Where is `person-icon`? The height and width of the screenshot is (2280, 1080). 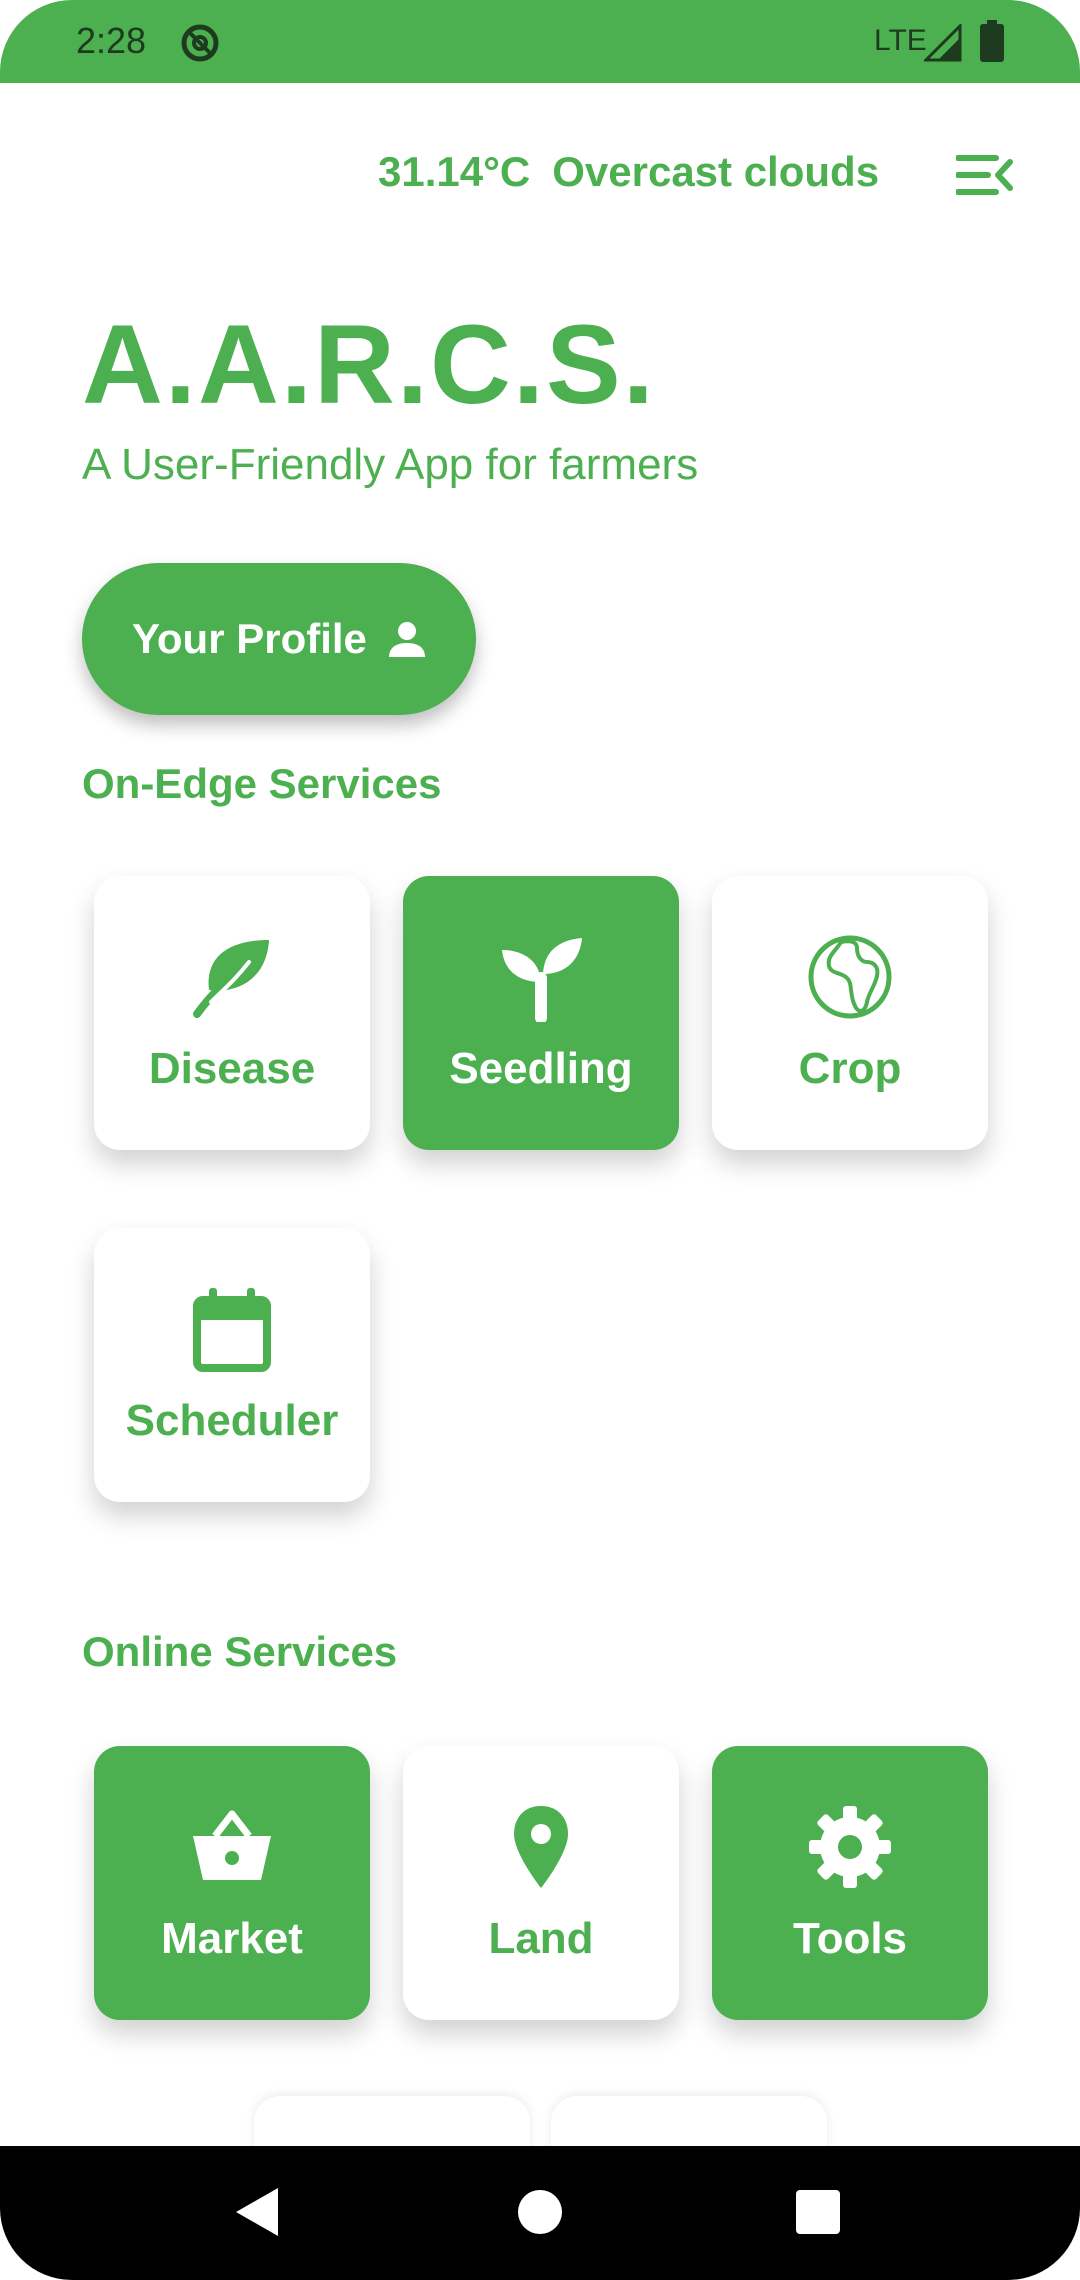
person-icon is located at coordinates (406, 639).